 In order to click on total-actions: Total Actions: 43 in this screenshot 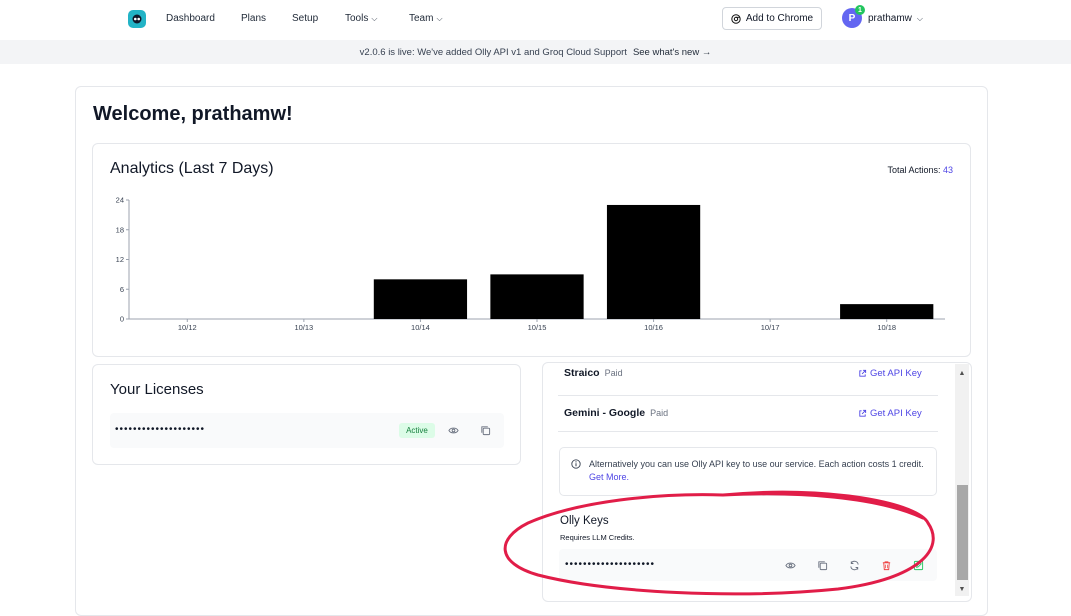, I will do `click(920, 170)`.